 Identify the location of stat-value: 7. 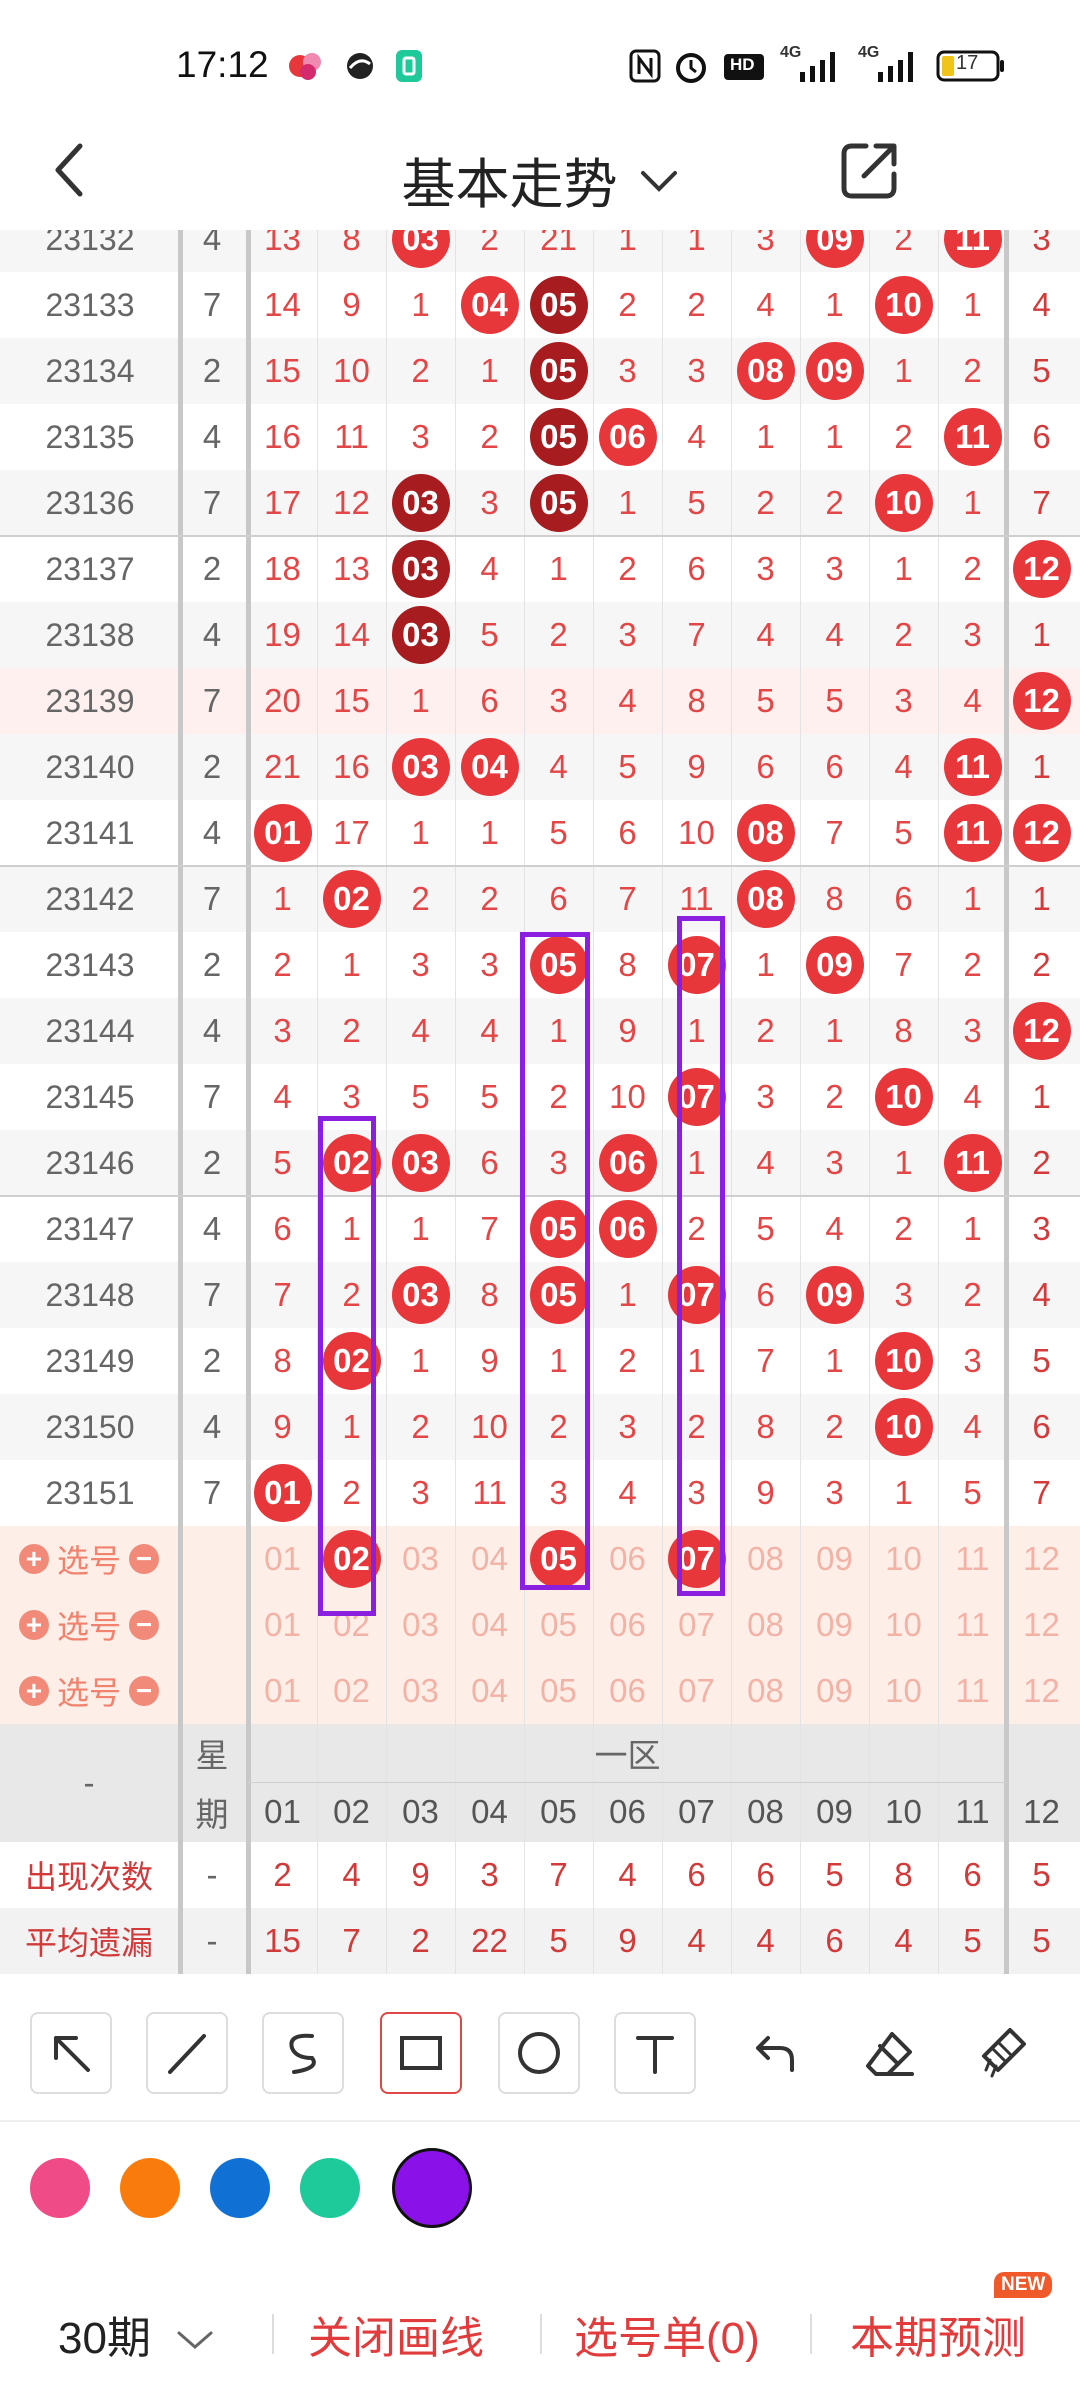
(558, 1874).